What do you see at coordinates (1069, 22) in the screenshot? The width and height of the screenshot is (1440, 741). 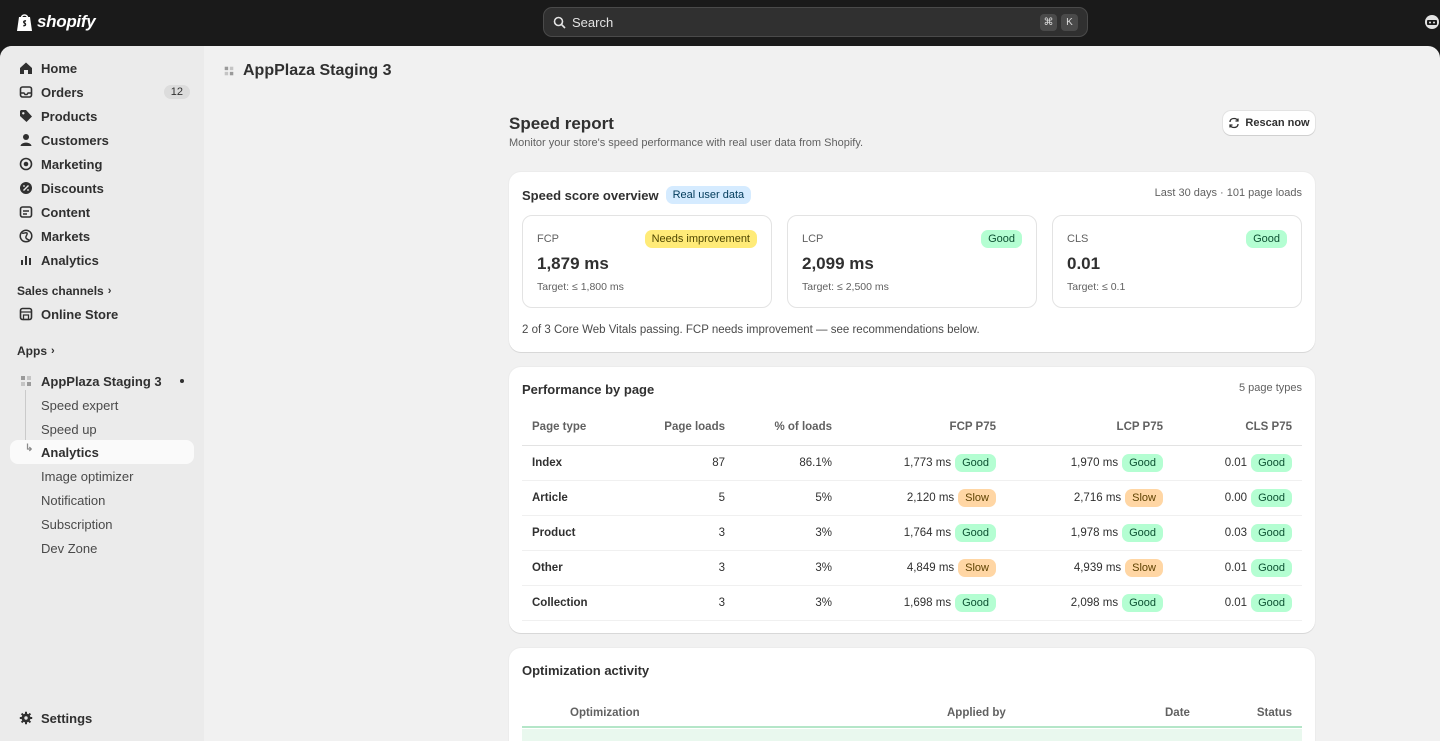 I see `shortcut-k-key: K` at bounding box center [1069, 22].